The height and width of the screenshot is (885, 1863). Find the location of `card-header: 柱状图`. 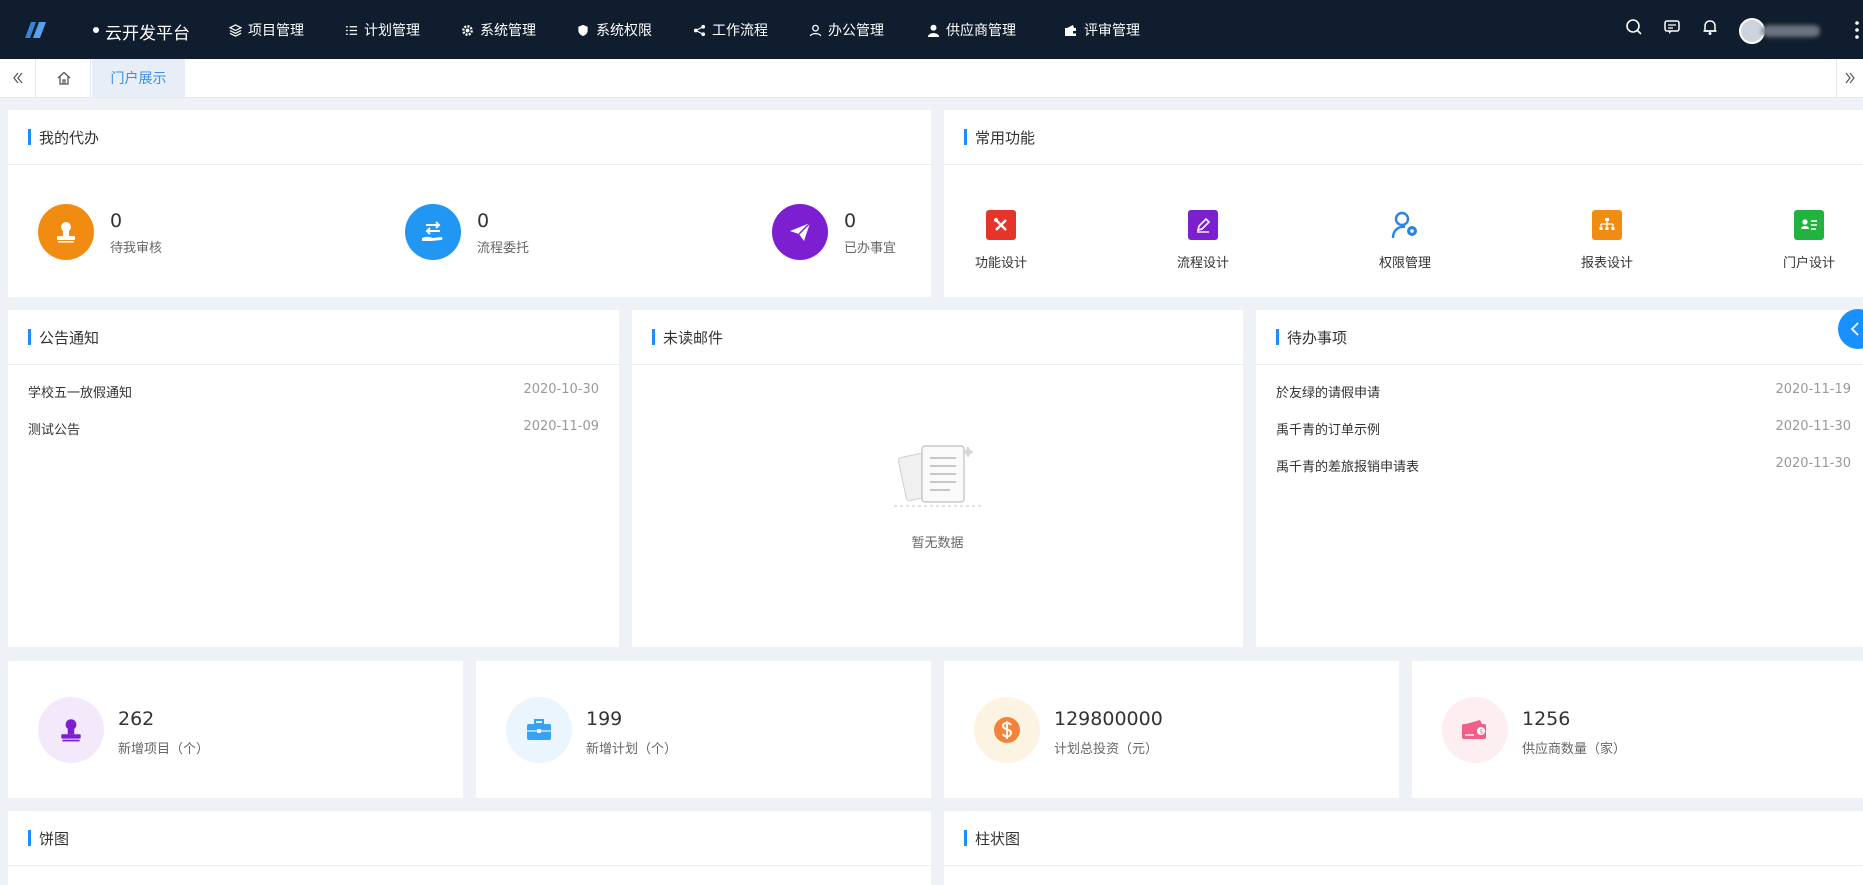

card-header: 柱状图 is located at coordinates (1403, 838).